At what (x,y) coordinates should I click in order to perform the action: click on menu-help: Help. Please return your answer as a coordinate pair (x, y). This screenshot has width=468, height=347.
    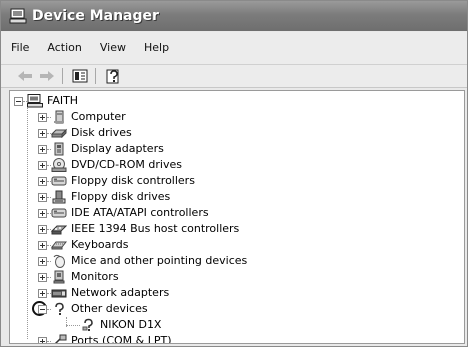
    Looking at the image, I should click on (156, 48).